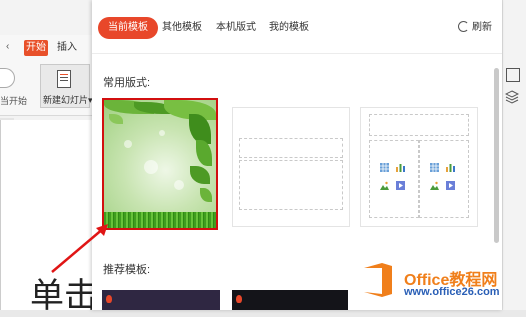  Describe the element at coordinates (68, 100) in the screenshot. I see `new-slide-label: 新建幻灯片▾` at that location.